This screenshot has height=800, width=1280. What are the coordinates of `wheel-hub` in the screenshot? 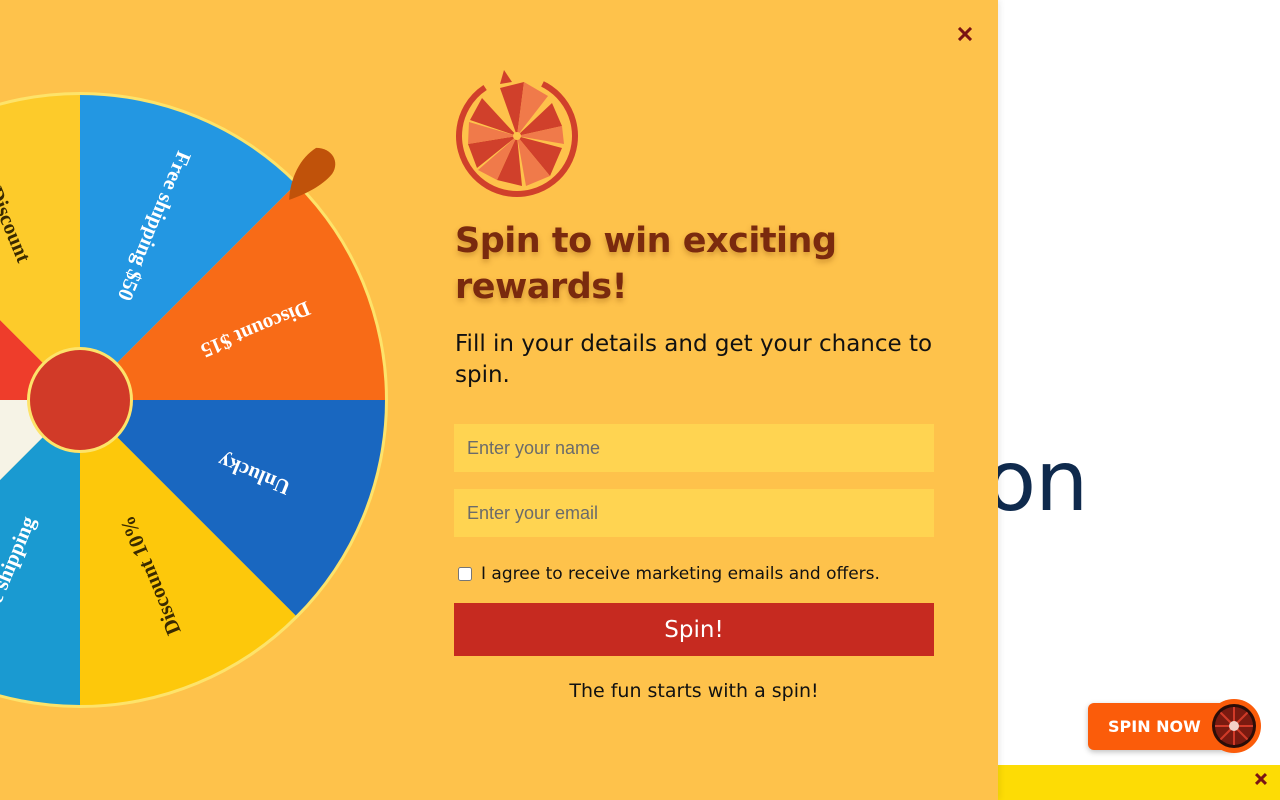 It's located at (80, 400).